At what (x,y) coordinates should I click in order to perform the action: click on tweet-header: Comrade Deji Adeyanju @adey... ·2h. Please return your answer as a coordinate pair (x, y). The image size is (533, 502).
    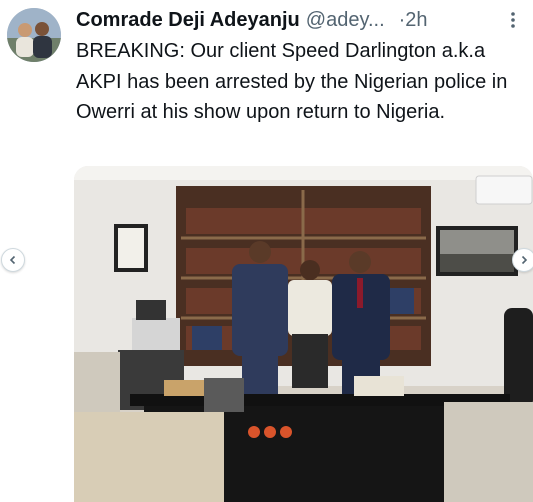
    Looking at the image, I should click on (300, 20).